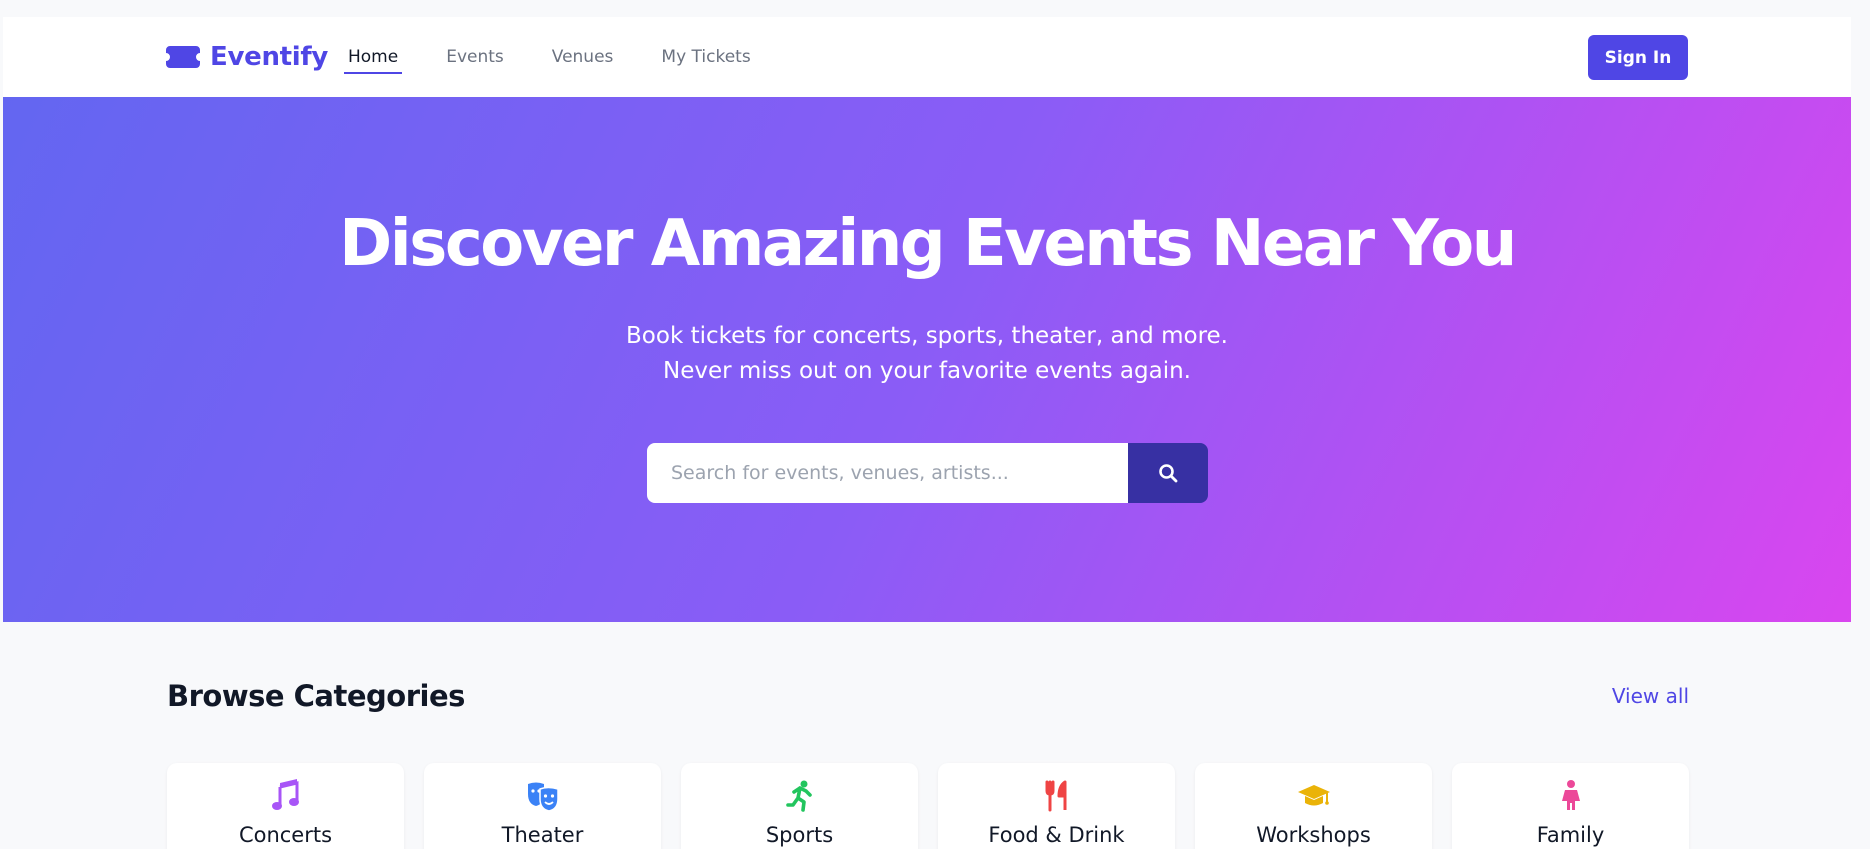  I want to click on nav-my-tickets: My Tickets, so click(705, 59).